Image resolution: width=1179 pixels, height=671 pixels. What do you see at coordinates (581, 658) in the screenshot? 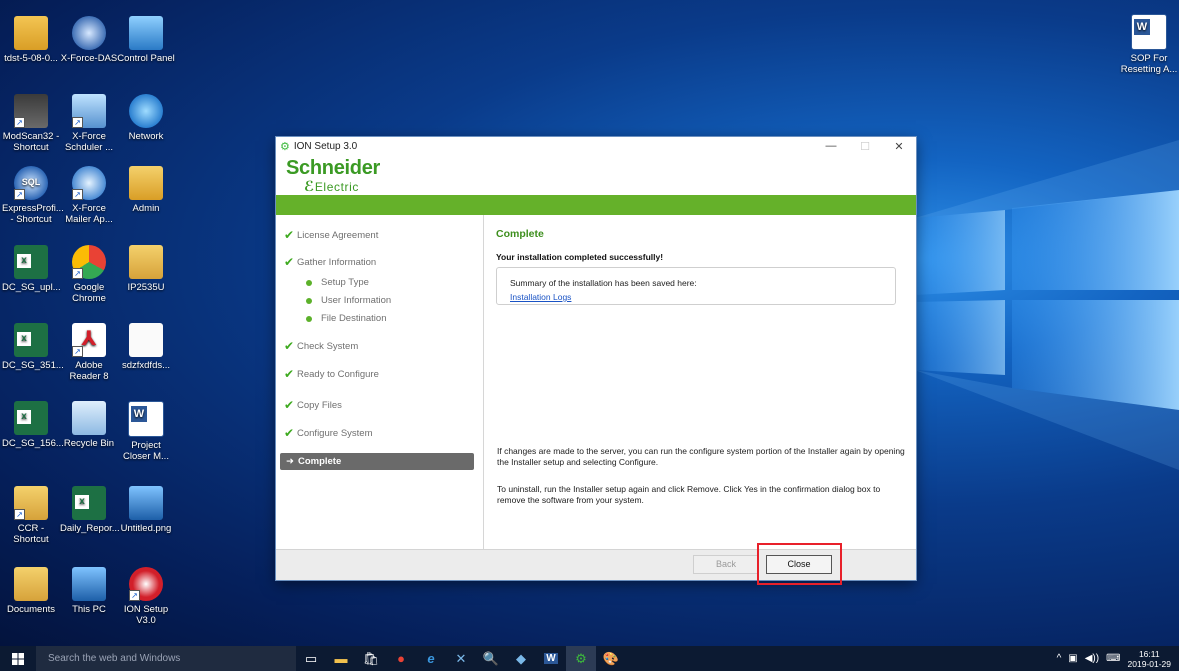
I see `ion-setup-taskbar-icon: ⚙` at bounding box center [581, 658].